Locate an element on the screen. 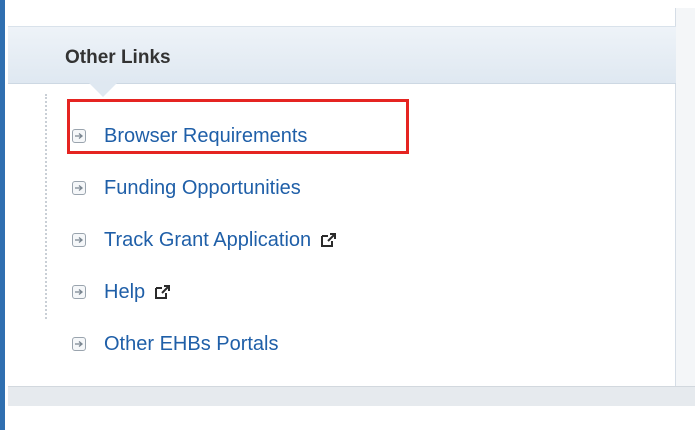 Image resolution: width=695 pixels, height=430 pixels. panel-footer-band is located at coordinates (351, 396).